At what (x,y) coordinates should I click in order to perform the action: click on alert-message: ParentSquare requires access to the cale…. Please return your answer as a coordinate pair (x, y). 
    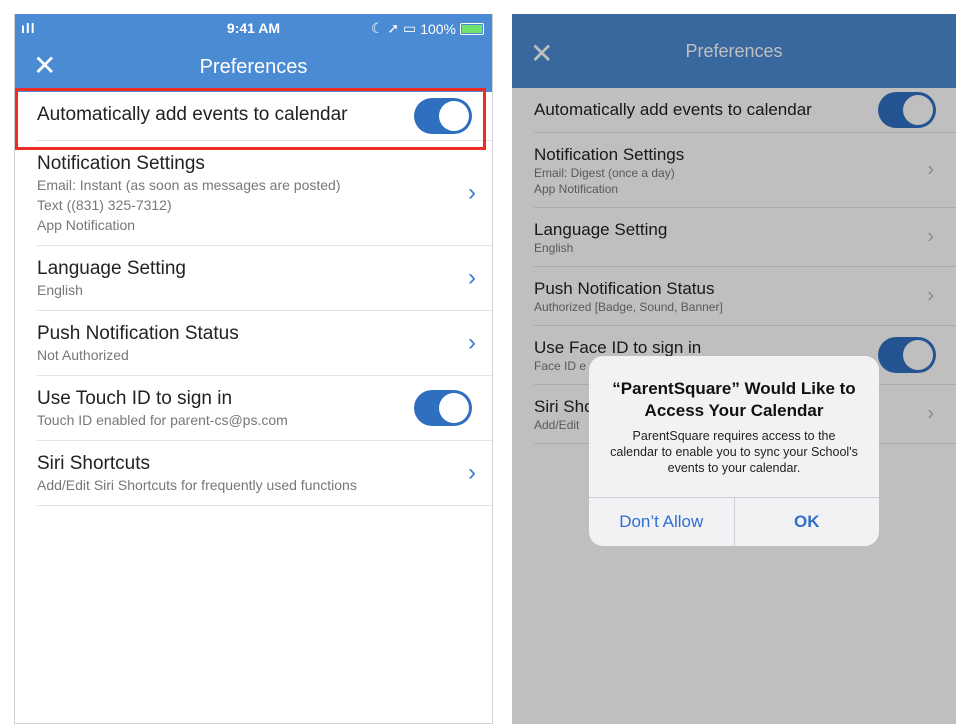
    Looking at the image, I should click on (734, 452).